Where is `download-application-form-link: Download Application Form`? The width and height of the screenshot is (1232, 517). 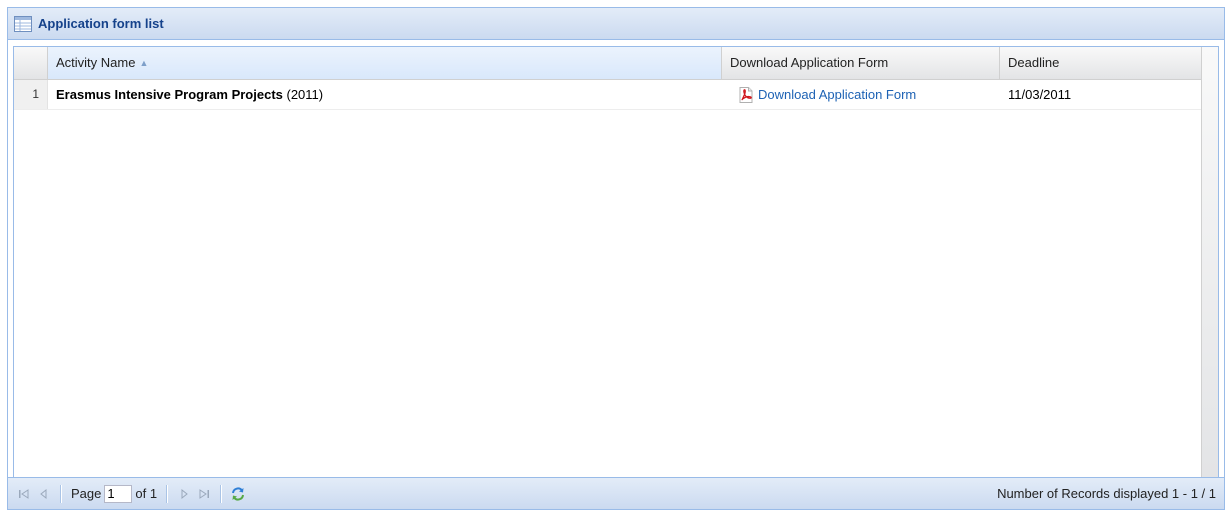
download-application-form-link: Download Application Form is located at coordinates (827, 93).